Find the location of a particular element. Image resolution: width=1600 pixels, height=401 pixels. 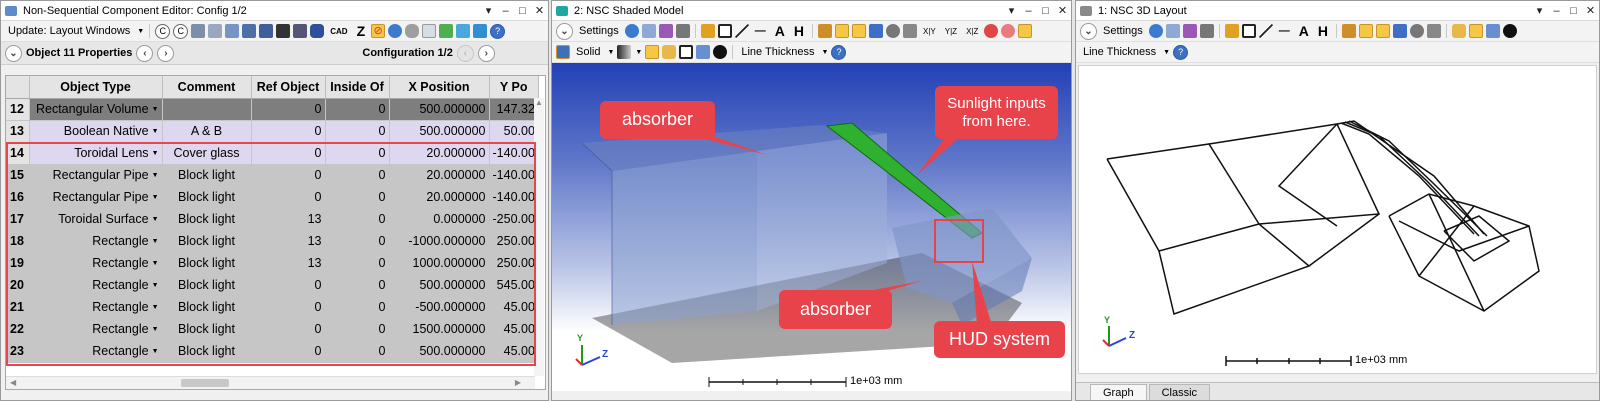

column-header: Ref Object is located at coordinates (288, 87).